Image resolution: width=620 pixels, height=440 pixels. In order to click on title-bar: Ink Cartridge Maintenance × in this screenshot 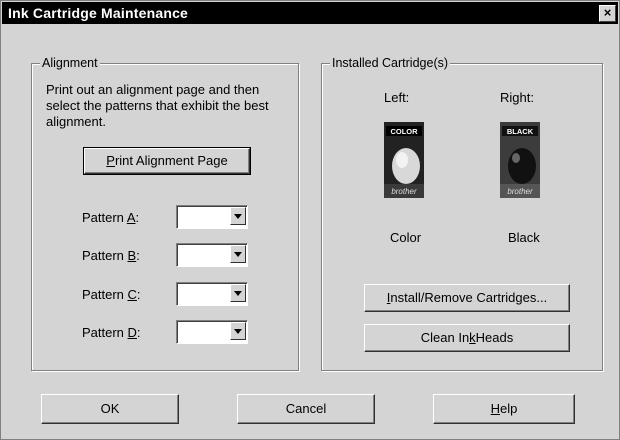, I will do `click(310, 13)`.